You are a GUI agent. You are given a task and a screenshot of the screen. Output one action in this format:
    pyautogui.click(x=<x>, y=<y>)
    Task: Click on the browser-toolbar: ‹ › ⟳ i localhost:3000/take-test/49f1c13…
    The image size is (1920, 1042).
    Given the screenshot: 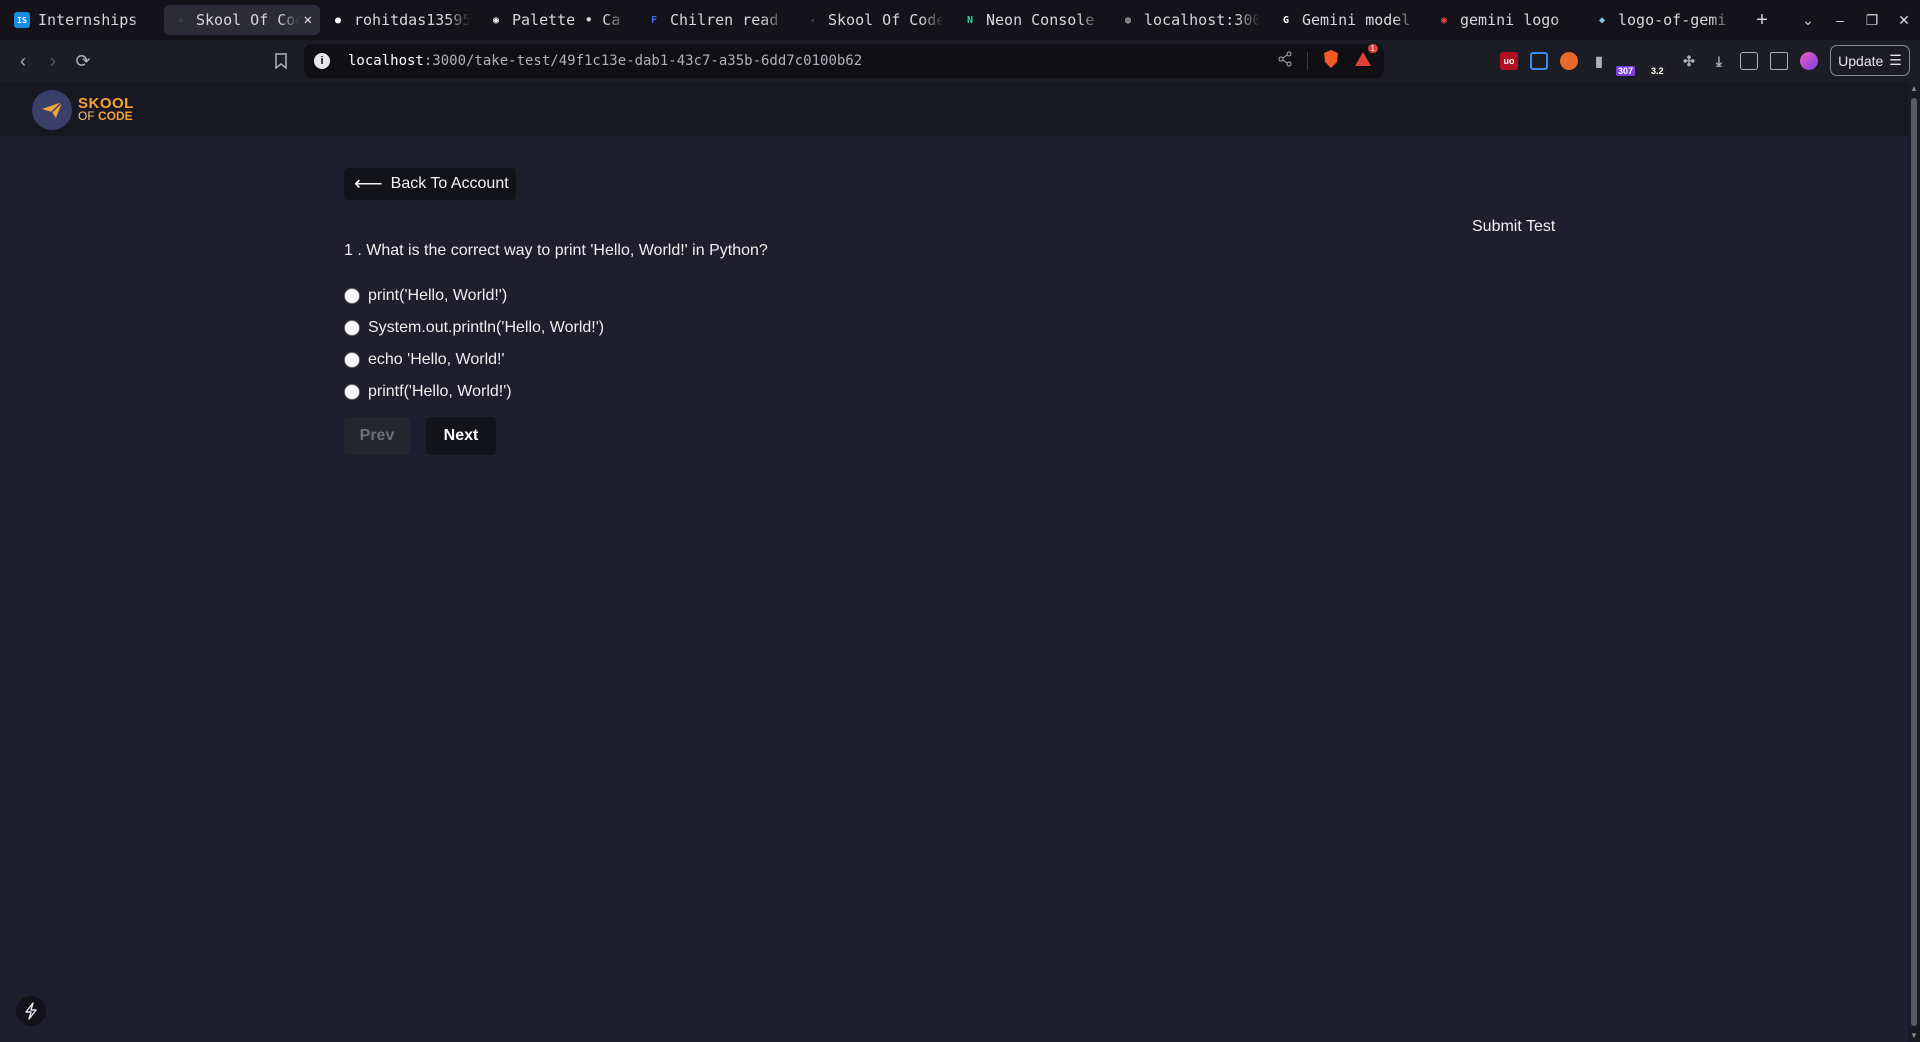 What is the action you would take?
    pyautogui.click(x=960, y=61)
    